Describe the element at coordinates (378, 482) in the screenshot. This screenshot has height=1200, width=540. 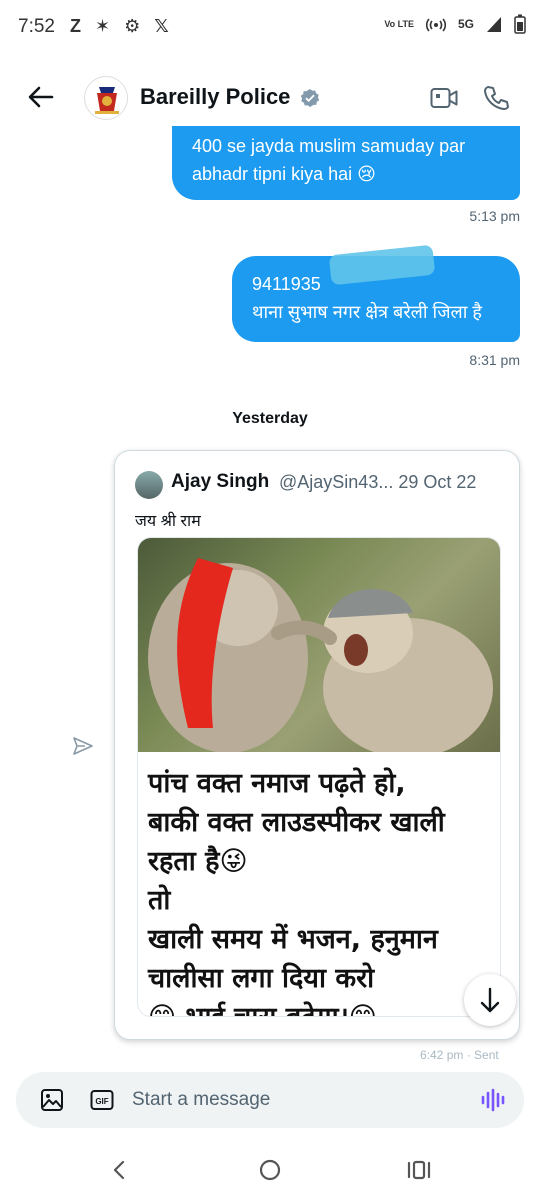
I see `tweet-handle-date: @AjaySin43... 29 Oct 22` at that location.